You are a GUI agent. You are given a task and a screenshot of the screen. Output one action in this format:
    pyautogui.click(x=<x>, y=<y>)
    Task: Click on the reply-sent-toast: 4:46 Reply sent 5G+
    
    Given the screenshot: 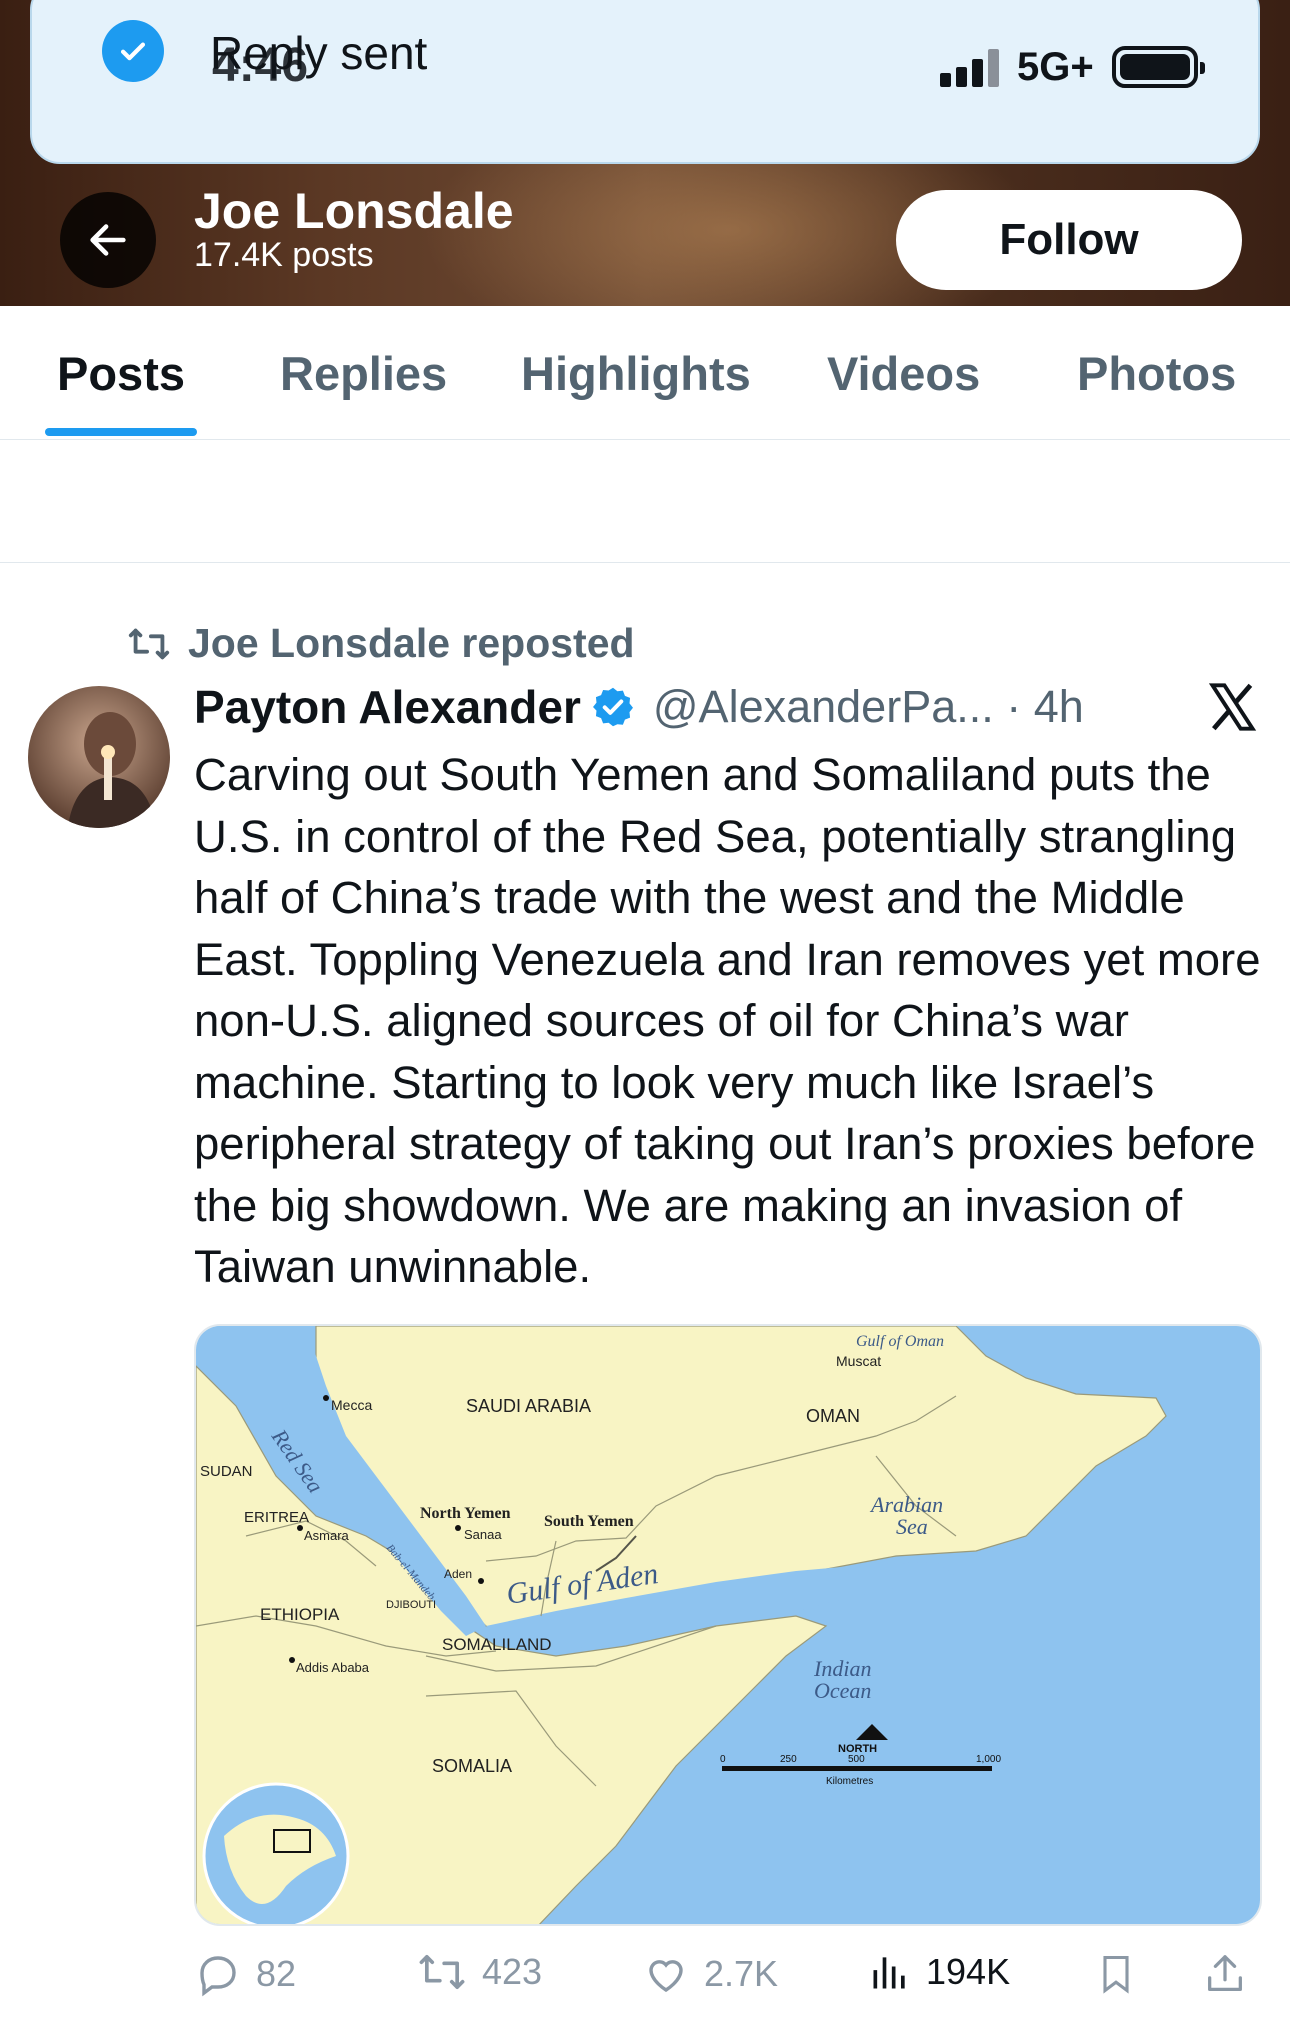 What is the action you would take?
    pyautogui.click(x=645, y=82)
    